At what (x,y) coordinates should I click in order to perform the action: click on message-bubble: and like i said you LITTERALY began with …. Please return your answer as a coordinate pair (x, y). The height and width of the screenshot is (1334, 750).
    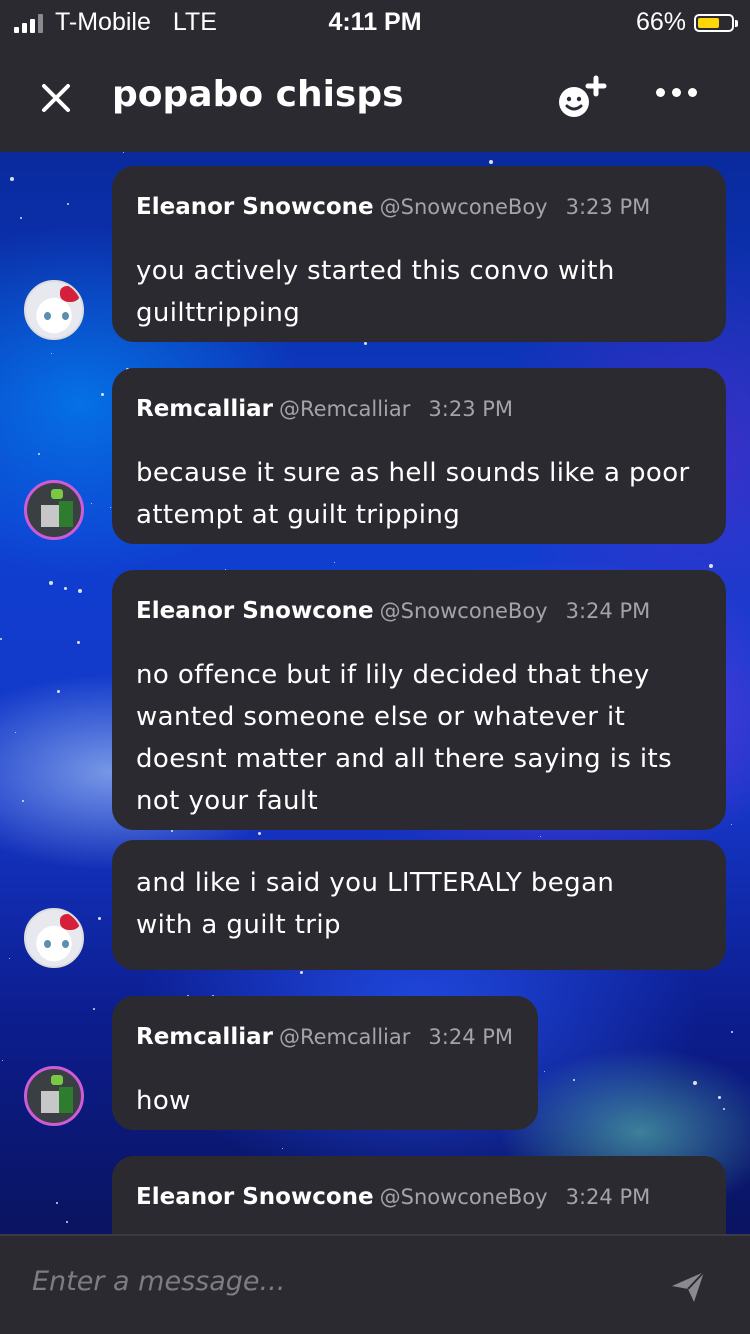
    Looking at the image, I should click on (419, 905).